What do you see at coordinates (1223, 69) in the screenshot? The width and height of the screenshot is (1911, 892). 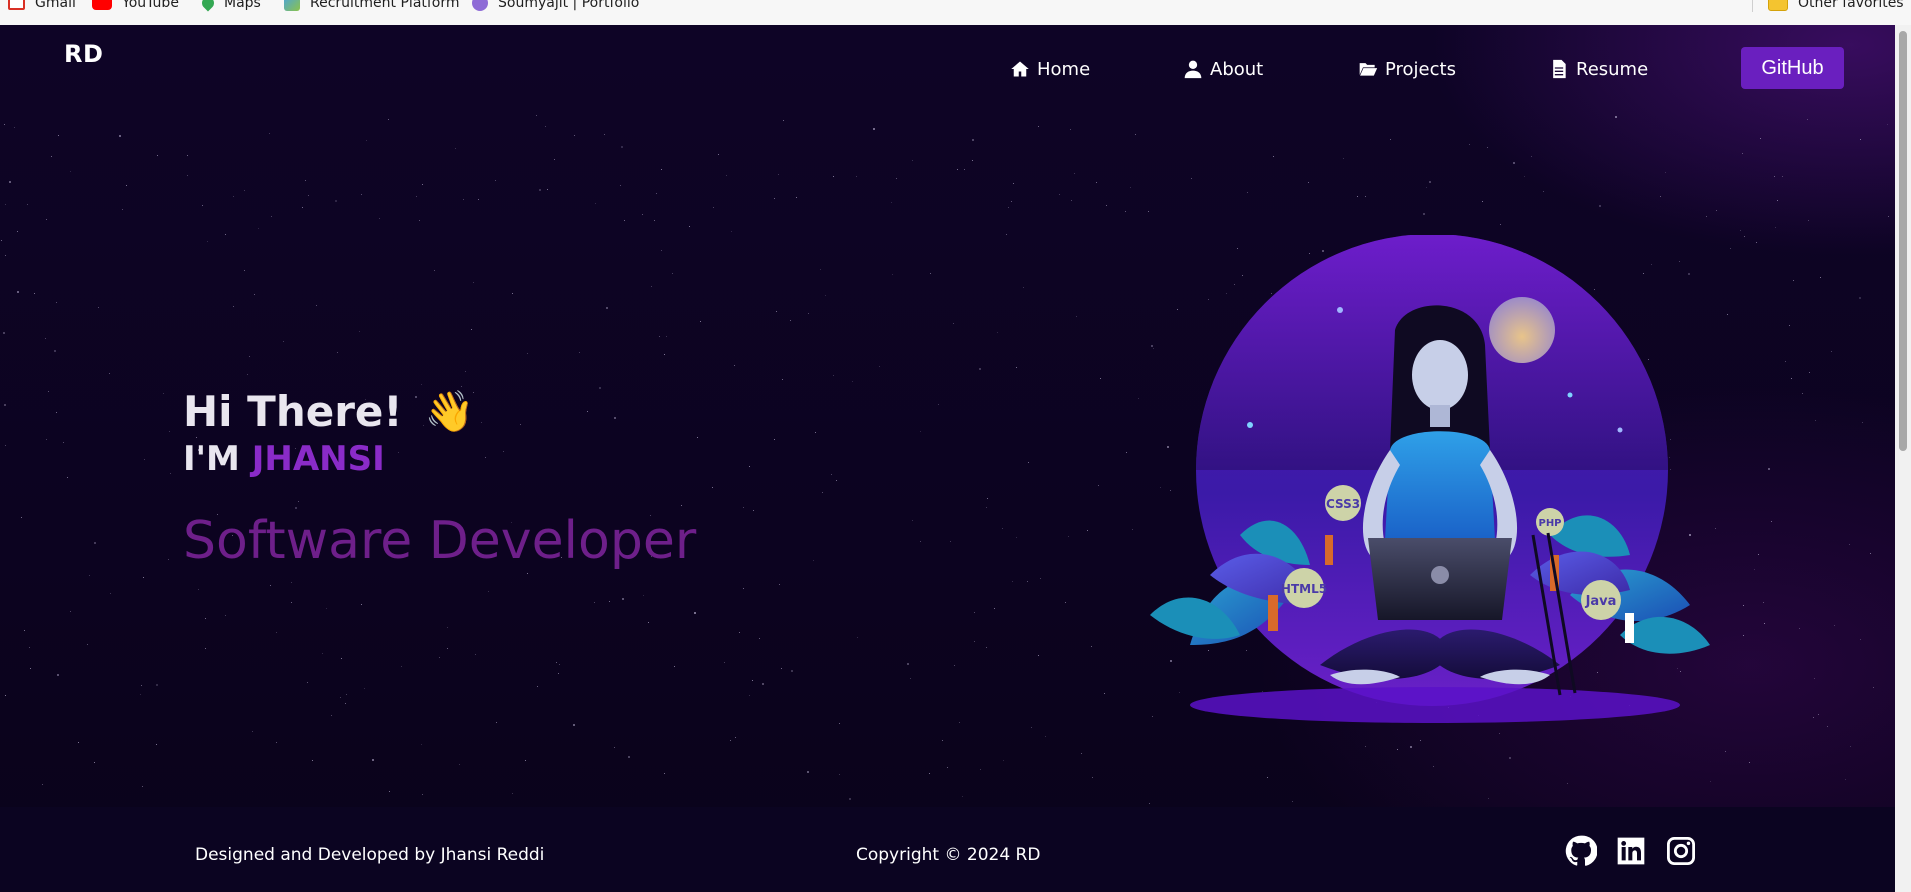 I see `nav-about: About` at bounding box center [1223, 69].